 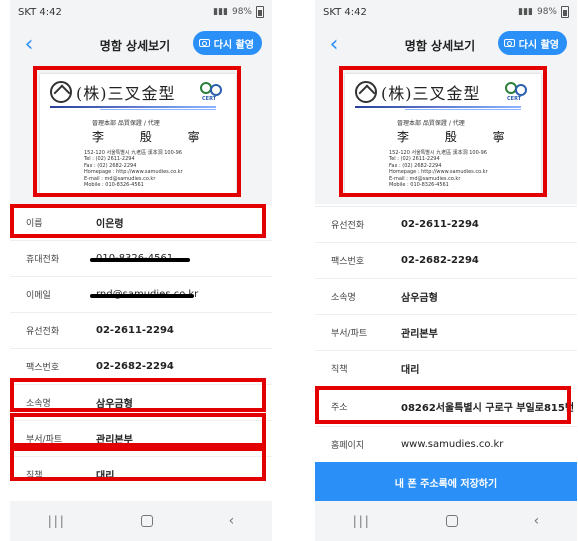 What do you see at coordinates (34, 224) in the screenshot?
I see `field-label: 이름` at bounding box center [34, 224].